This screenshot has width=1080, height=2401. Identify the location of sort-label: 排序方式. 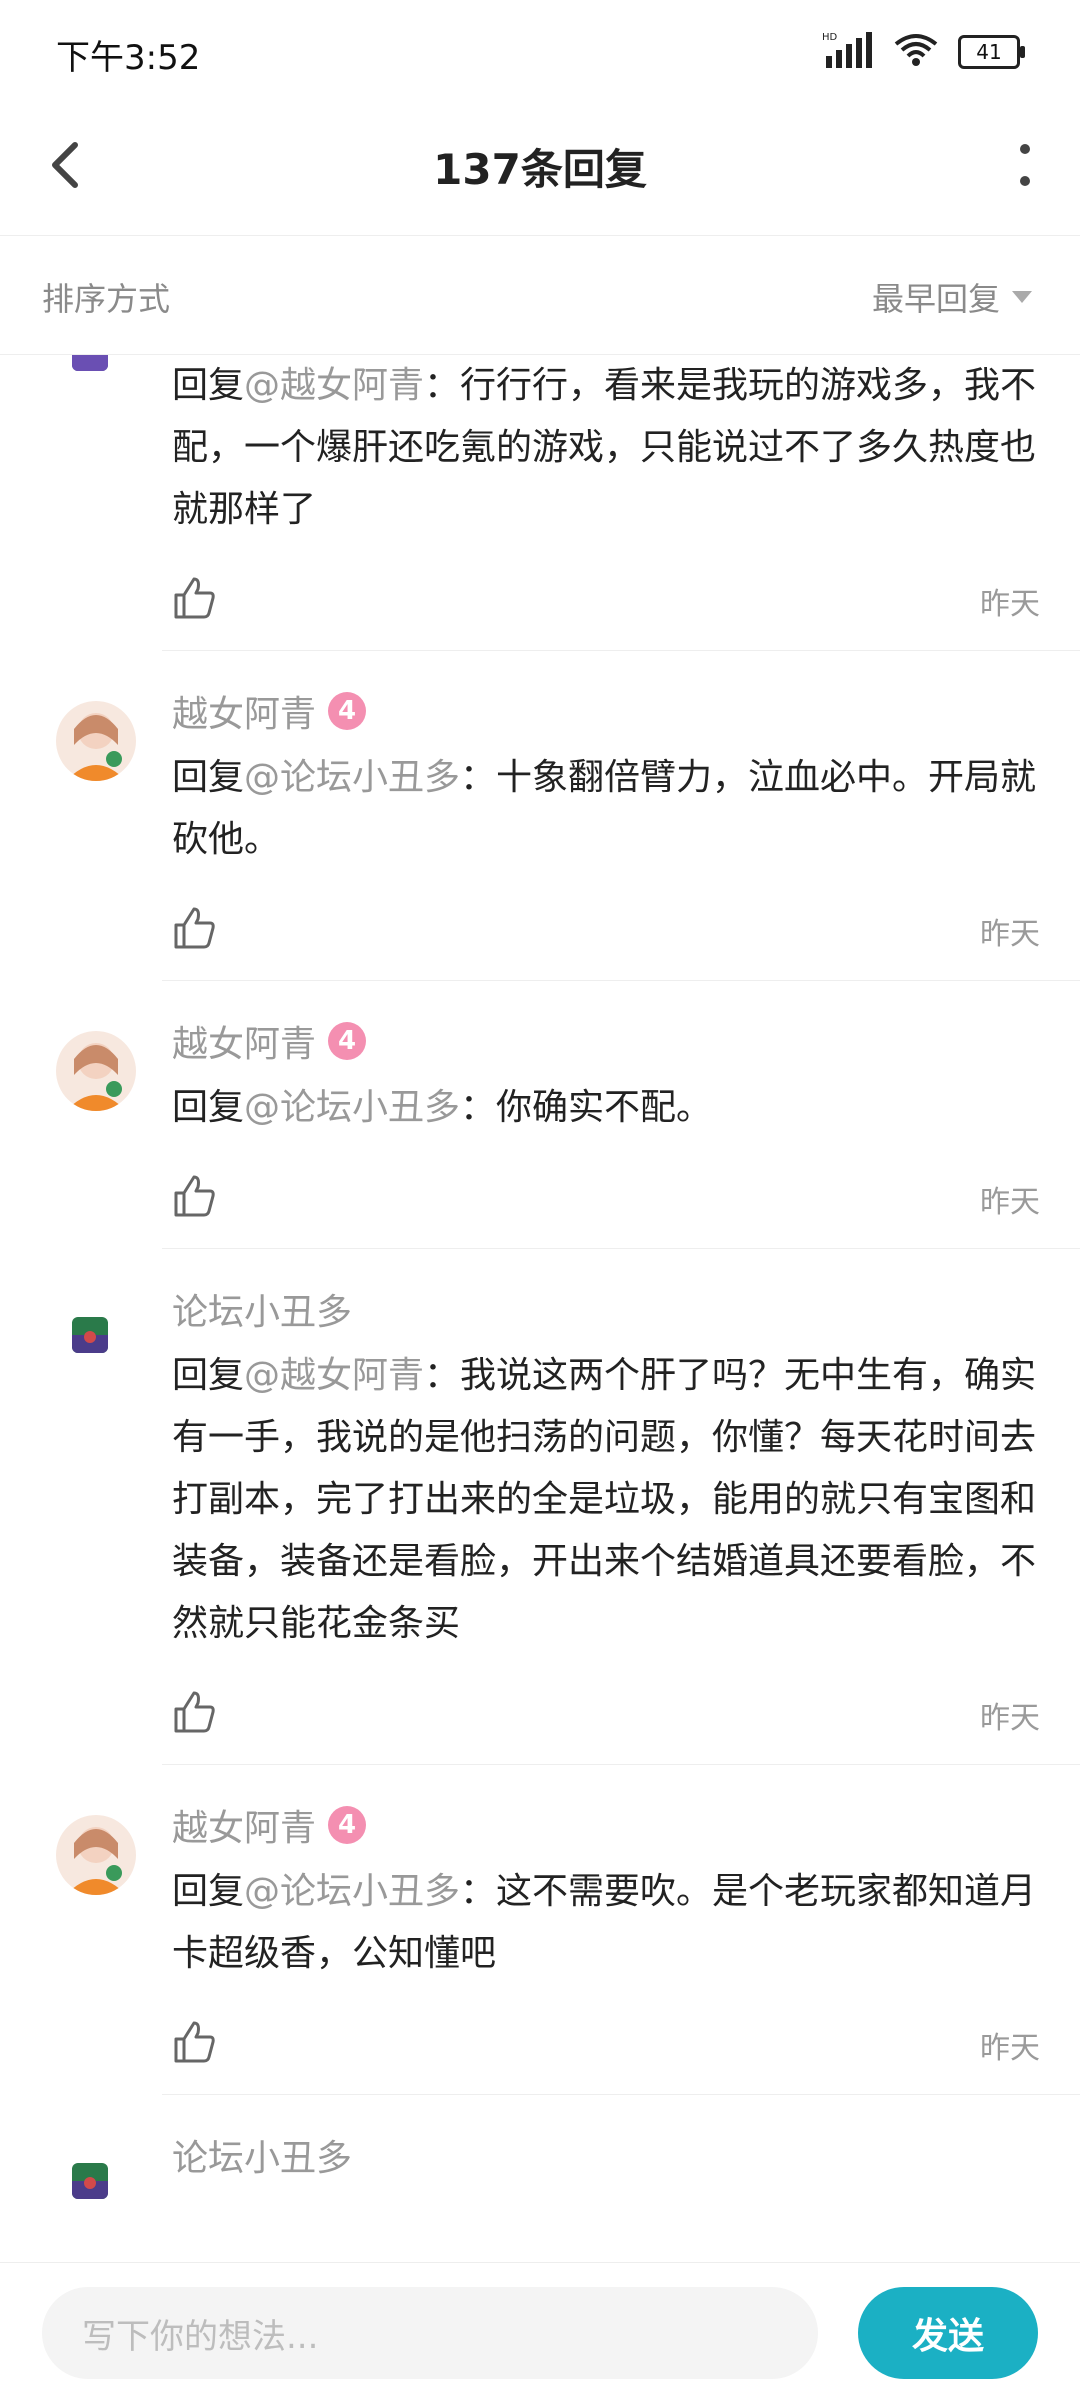
(106, 299).